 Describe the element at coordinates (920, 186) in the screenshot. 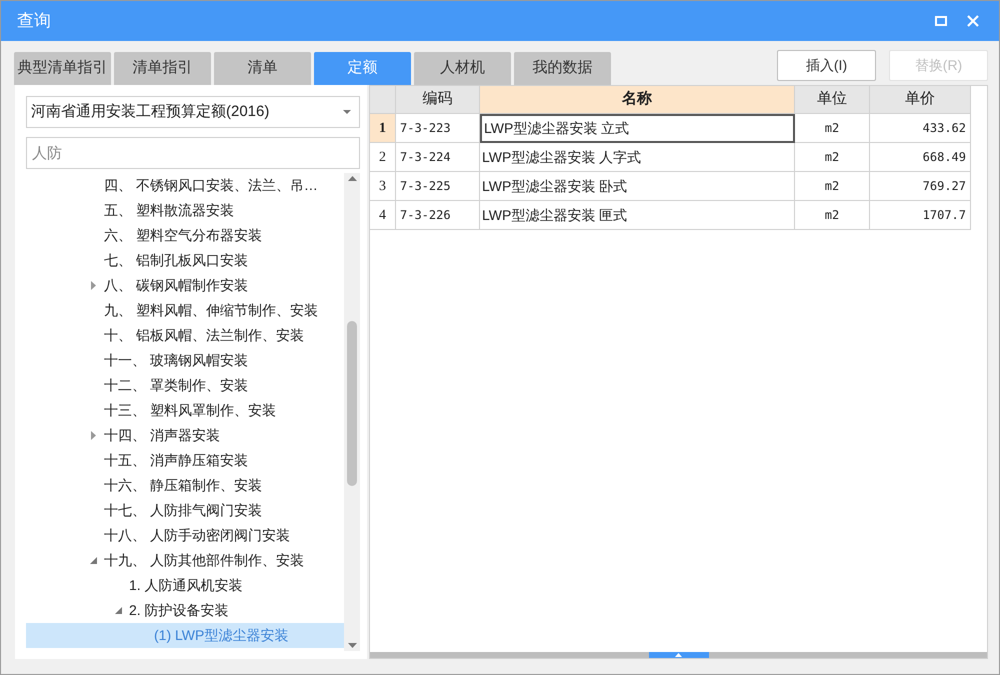

I see `table-cell: 769.27` at that location.